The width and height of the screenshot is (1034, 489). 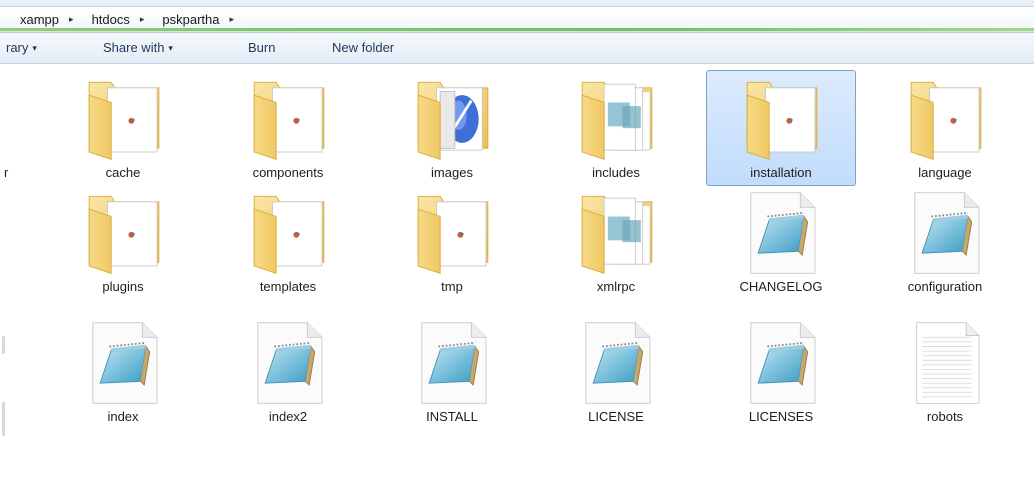 I want to click on share-with-button: Share with ▾, so click(x=138, y=47).